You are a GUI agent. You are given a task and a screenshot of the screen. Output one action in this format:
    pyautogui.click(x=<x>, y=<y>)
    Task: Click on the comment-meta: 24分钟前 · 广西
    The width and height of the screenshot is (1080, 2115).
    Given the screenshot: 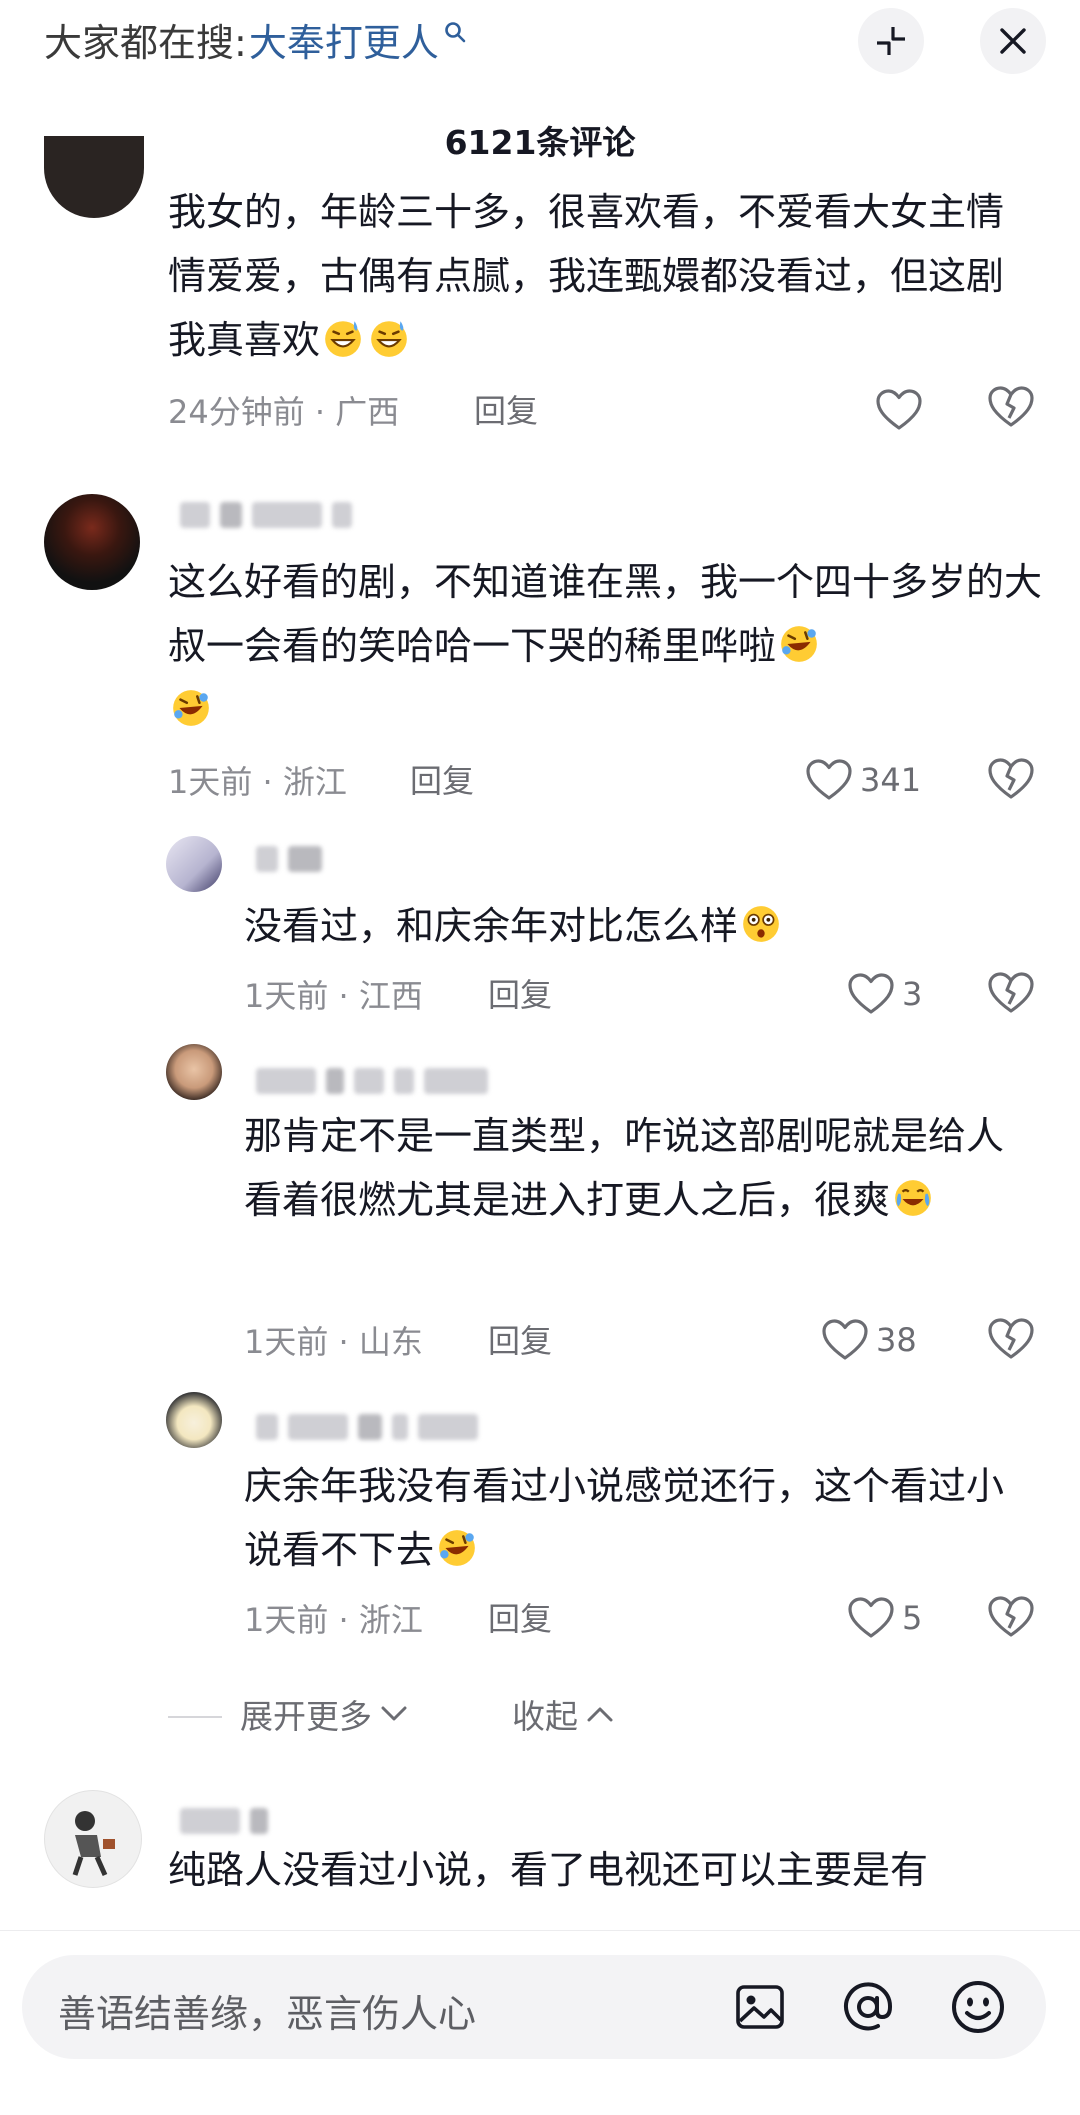 What is the action you would take?
    pyautogui.click(x=283, y=410)
    